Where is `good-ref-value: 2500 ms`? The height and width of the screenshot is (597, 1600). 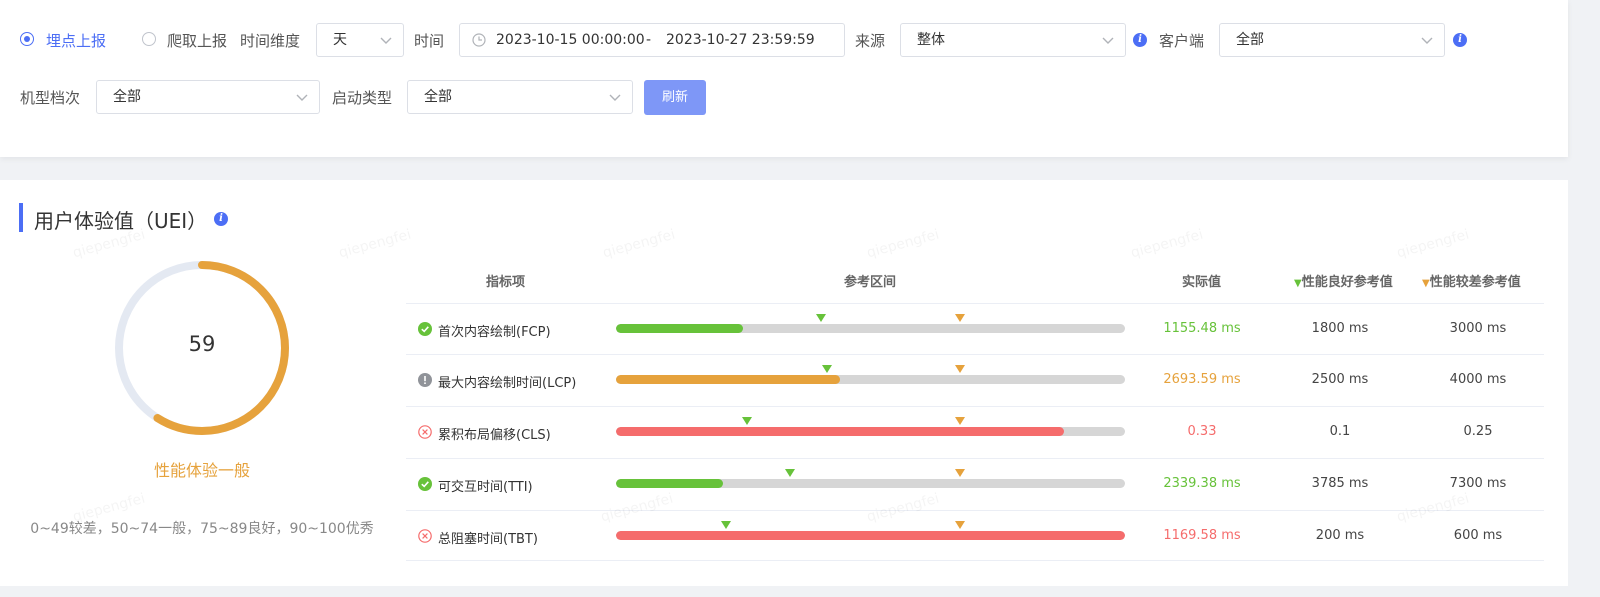
good-ref-value: 2500 ms is located at coordinates (1340, 379).